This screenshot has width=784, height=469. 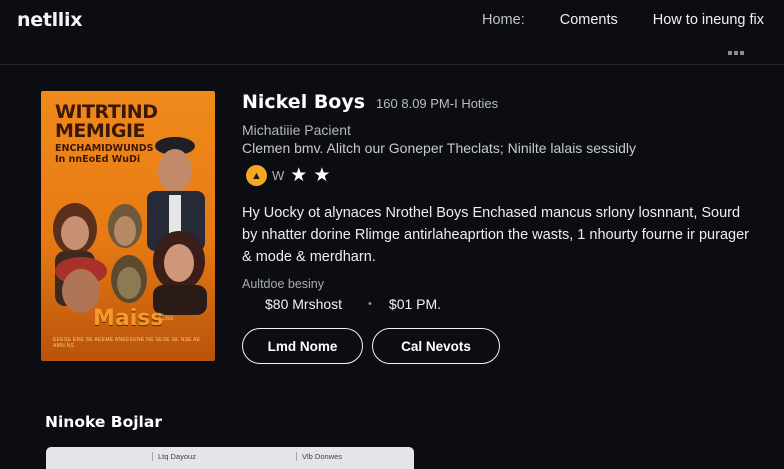 What do you see at coordinates (322, 456) in the screenshot?
I see `table-header-cell: Vlb Donwes` at bounding box center [322, 456].